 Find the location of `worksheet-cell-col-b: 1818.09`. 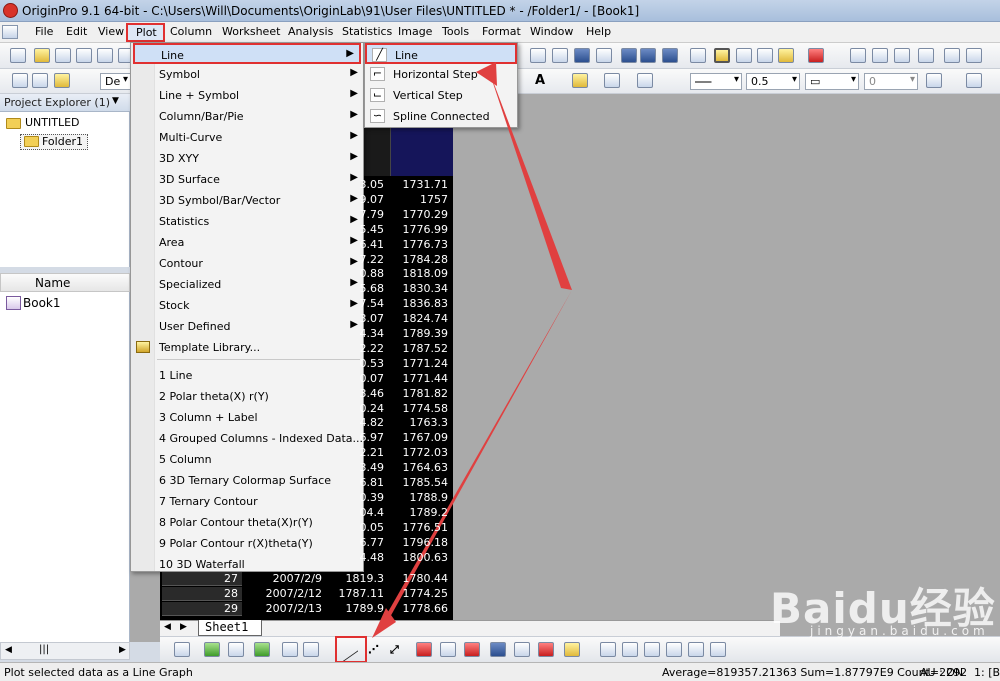

worksheet-cell-col-b: 1818.09 is located at coordinates (420, 273).